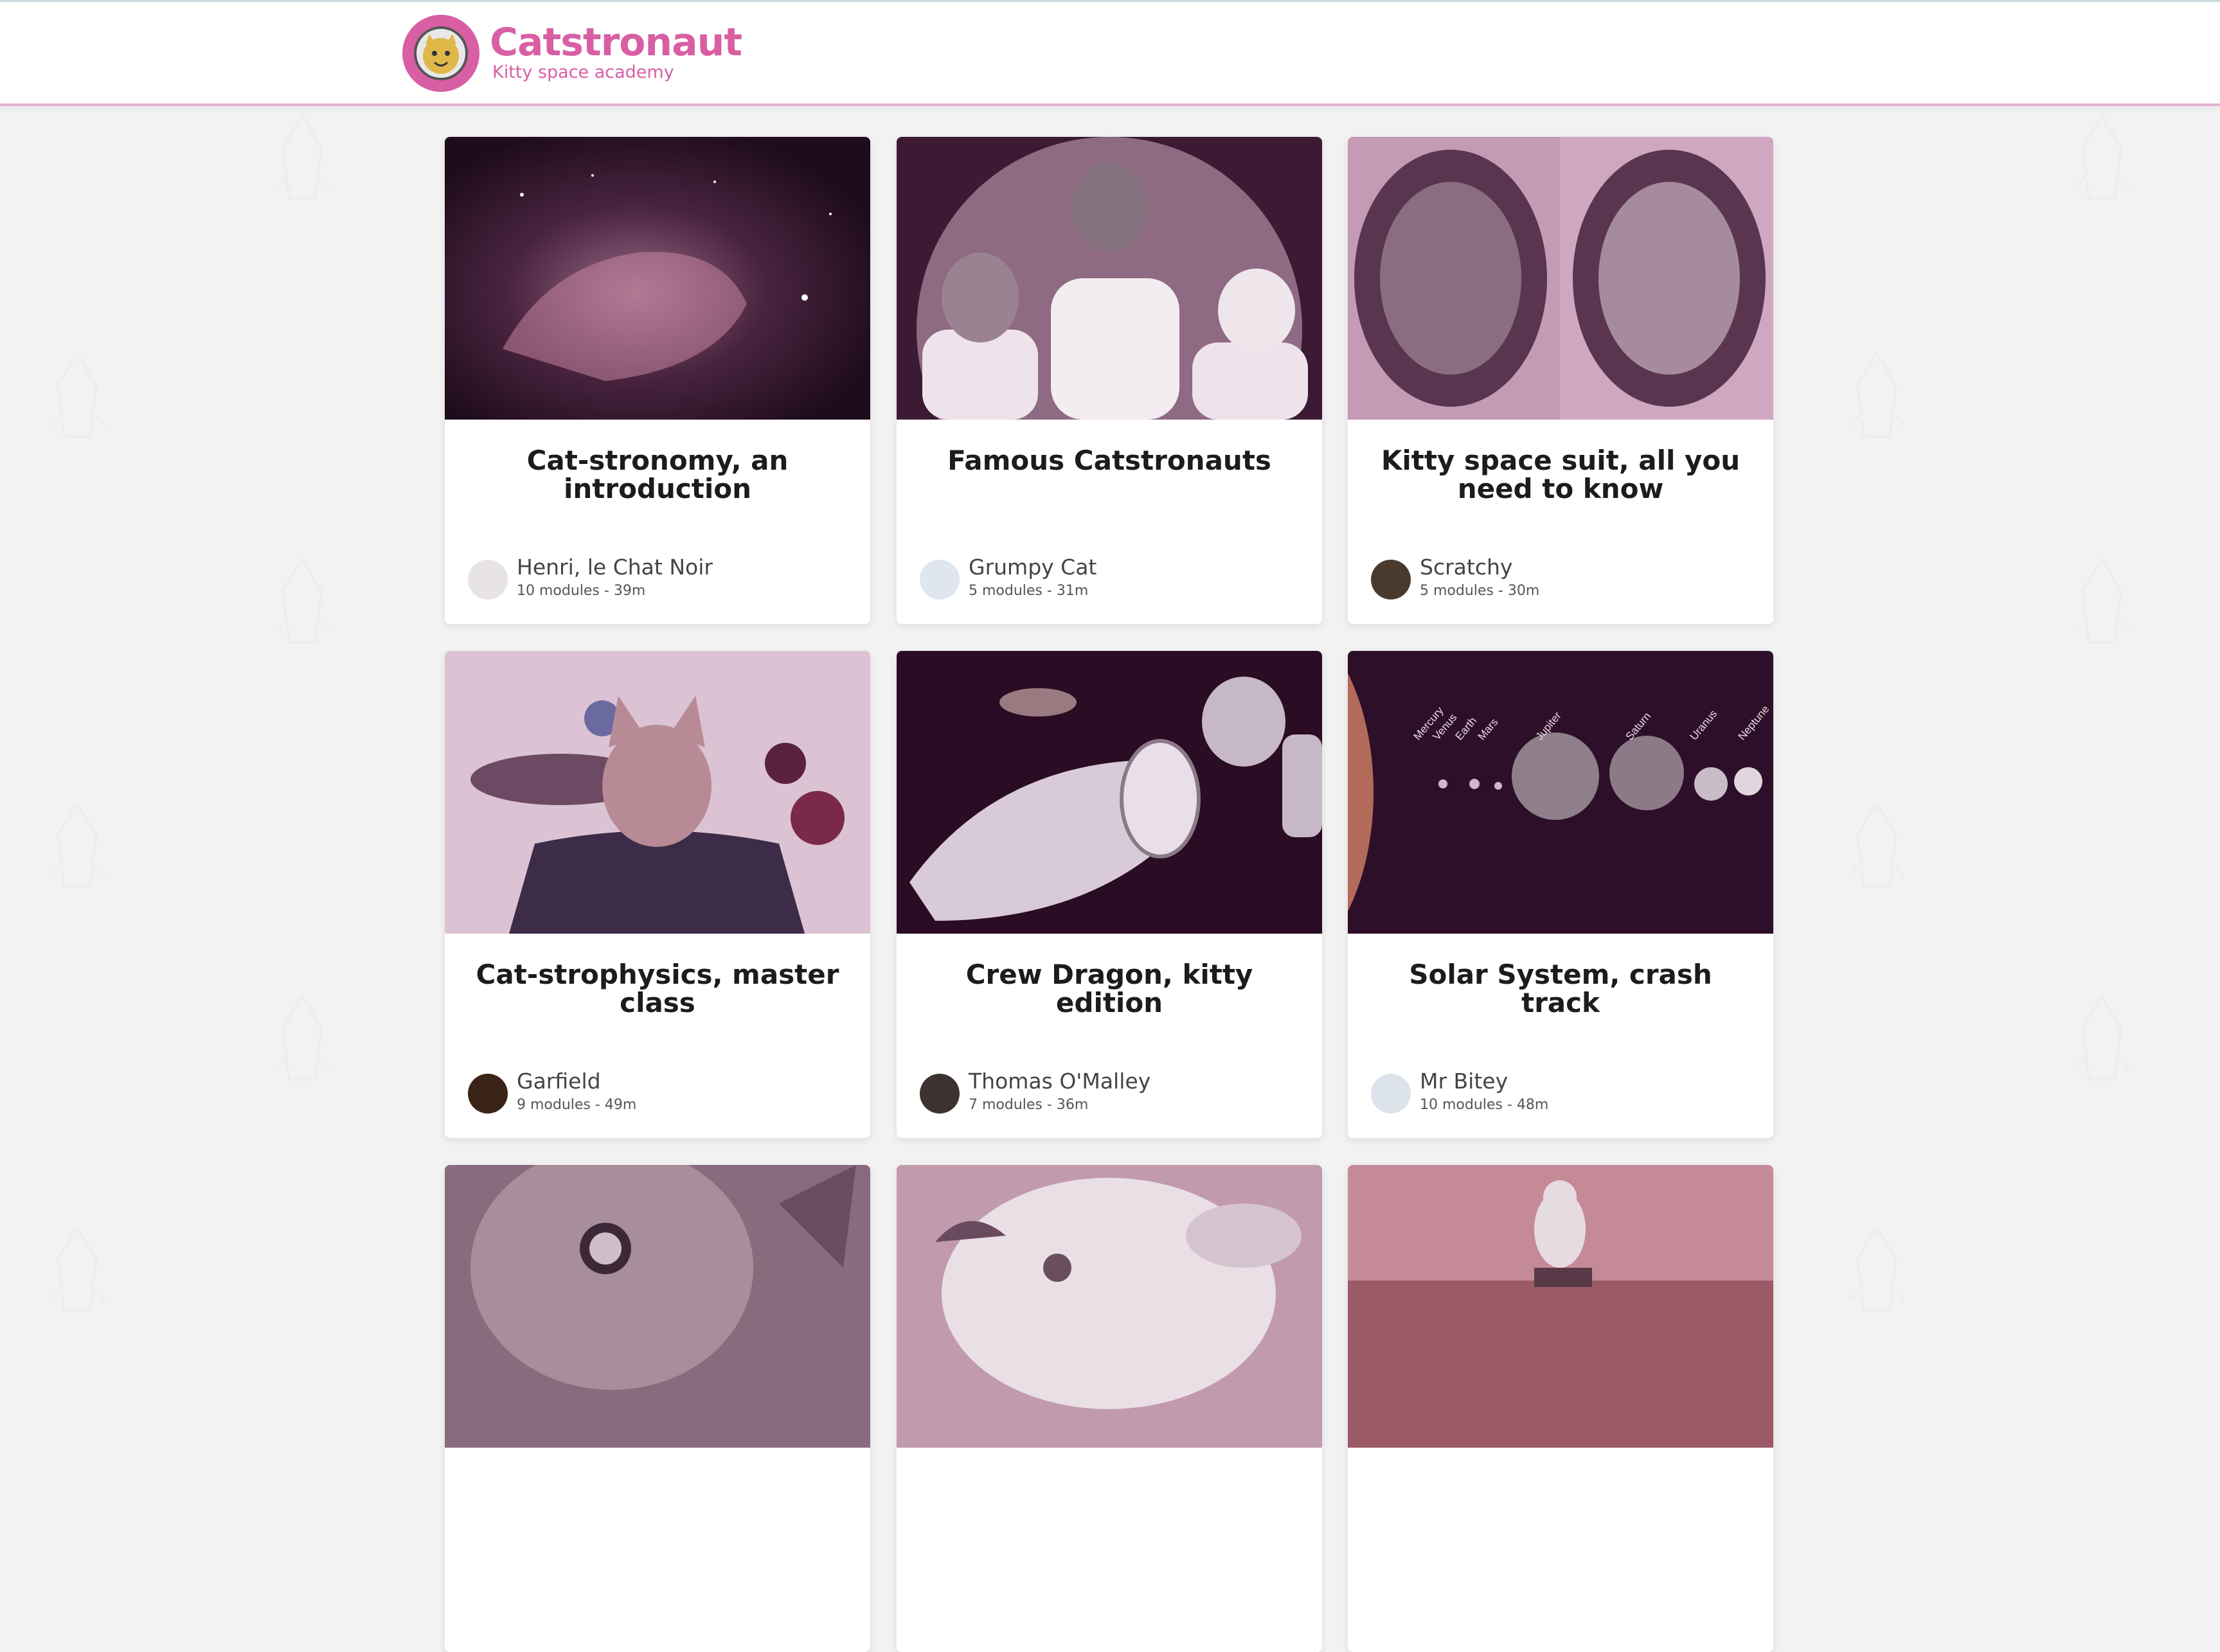 The width and height of the screenshot is (2220, 1652). I want to click on cat-on-mars-image, so click(1561, 1306).